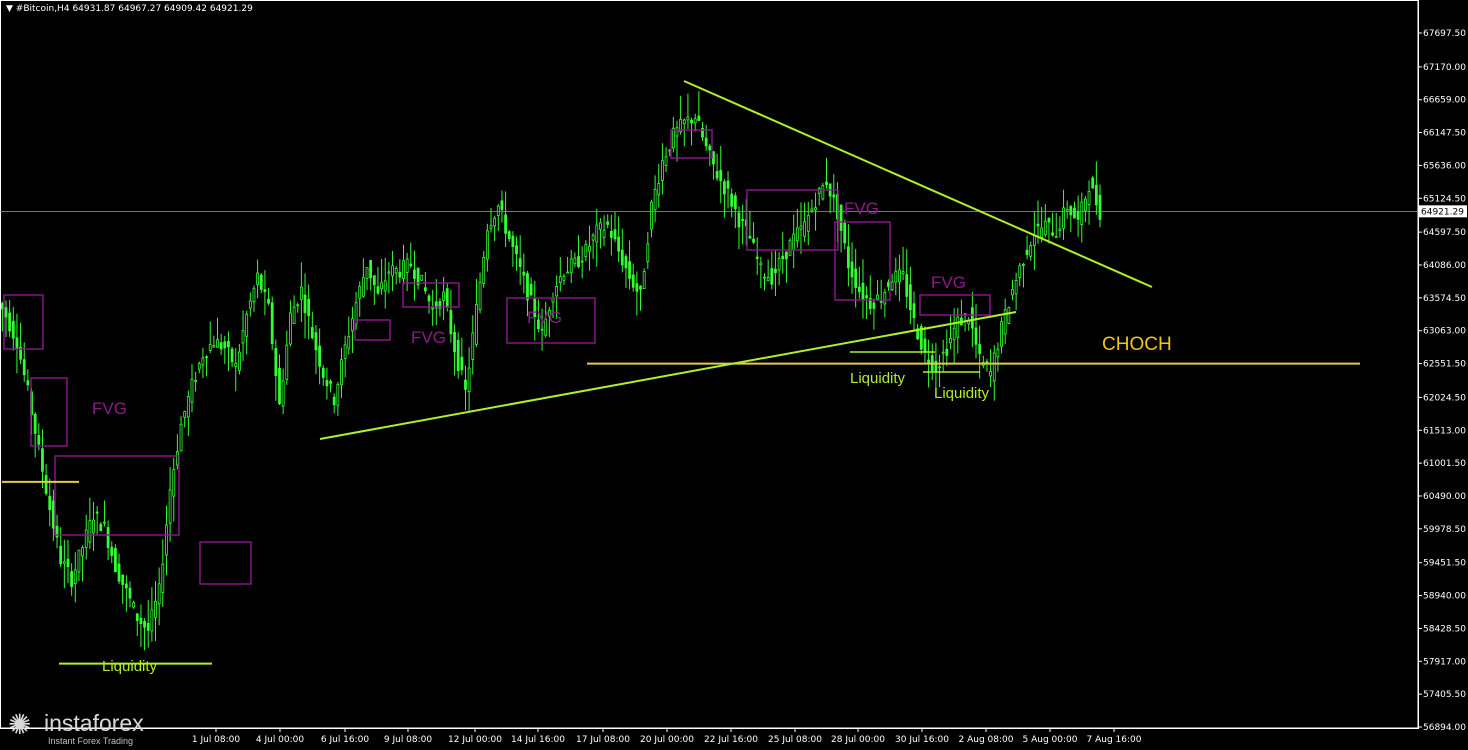 This screenshot has width=1468, height=750. Describe the element at coordinates (1444, 398) in the screenshot. I see `y-tick-label: 62024.50` at that location.